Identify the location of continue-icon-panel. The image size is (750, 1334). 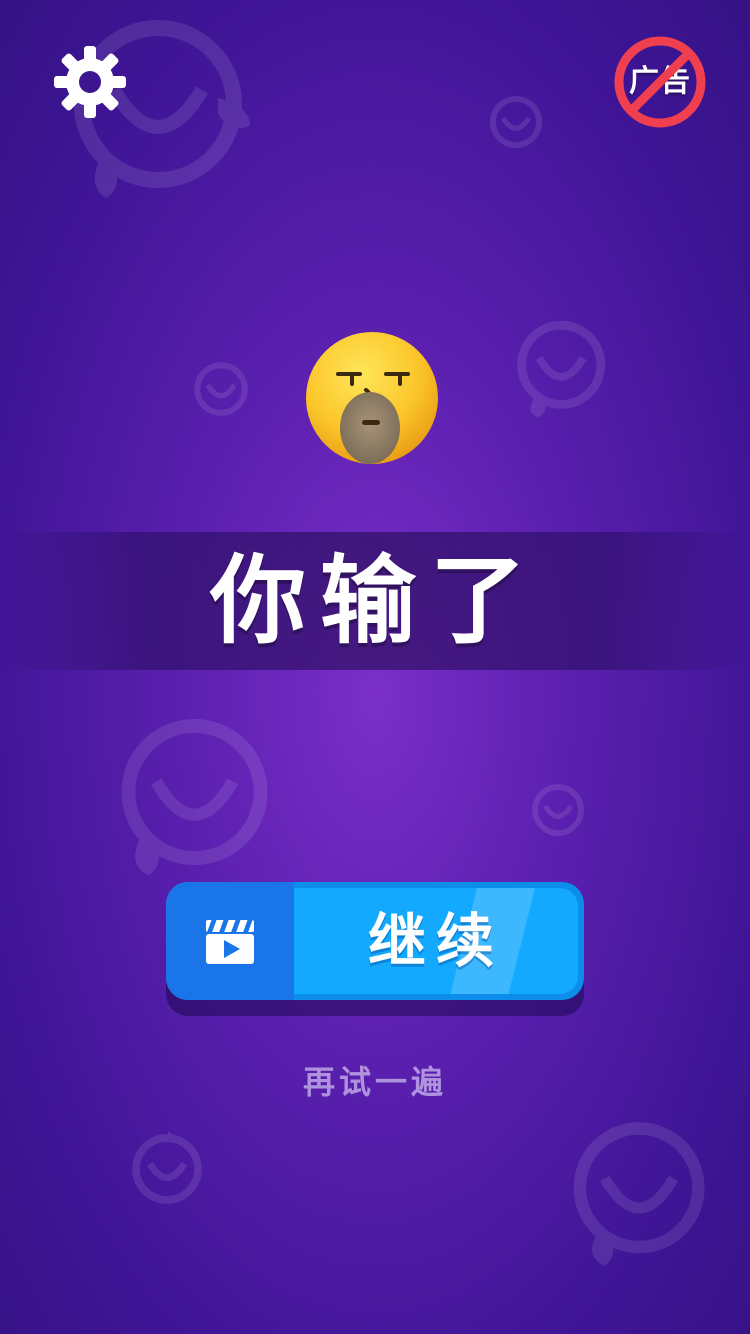
(230, 941).